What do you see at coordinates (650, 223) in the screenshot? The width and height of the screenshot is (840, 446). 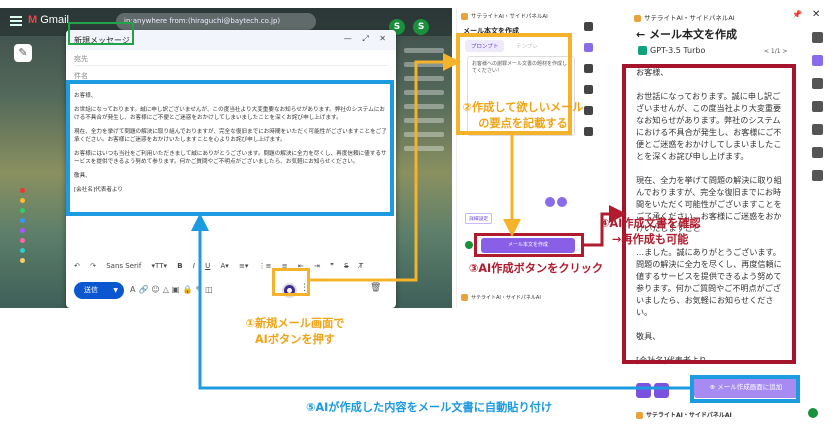 I see `annotation-step4-line1: ④AI作成文書を確認` at bounding box center [650, 223].